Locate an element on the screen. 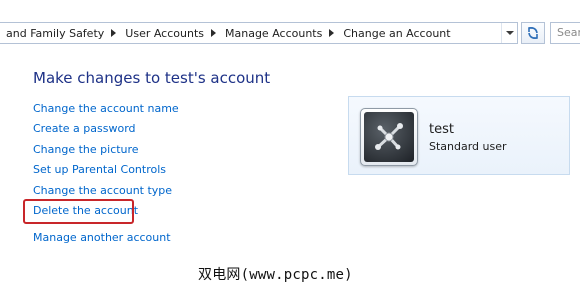  create-password-link: Create a password is located at coordinates (106, 129).